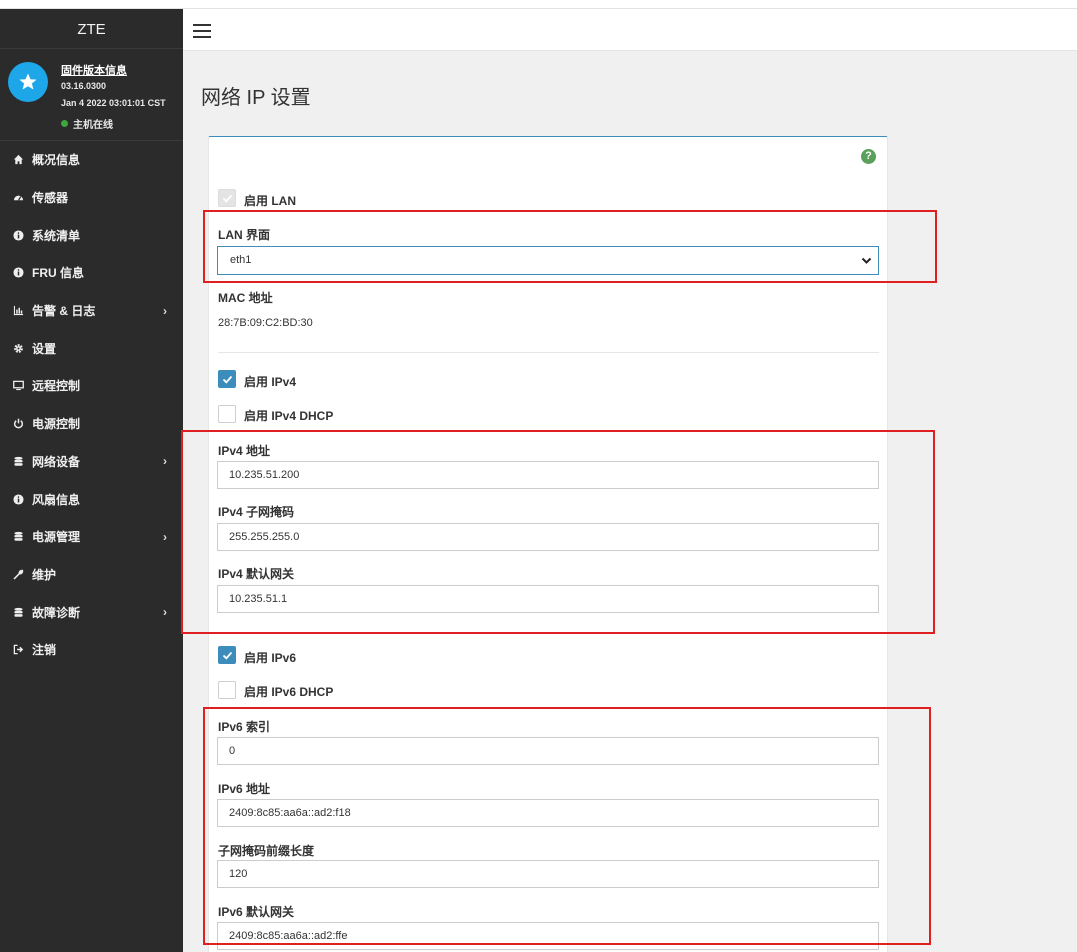 This screenshot has width=1077, height=952. Describe the element at coordinates (64, 311) in the screenshot. I see `sidebar-item-label: 告警 & 日志` at that location.